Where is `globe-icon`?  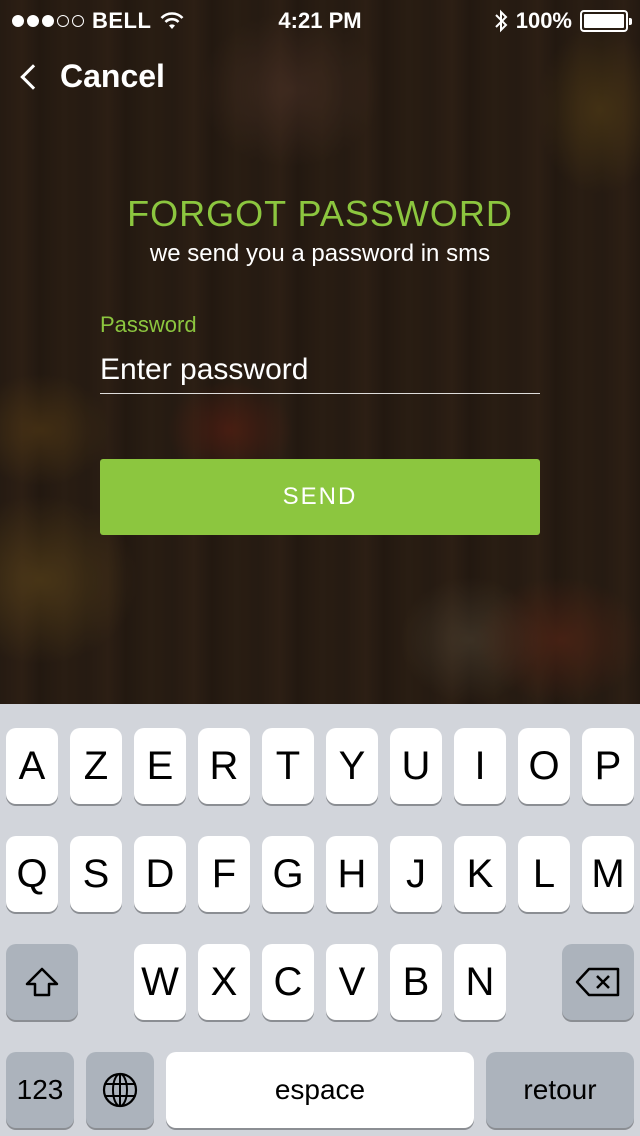 globe-icon is located at coordinates (120, 1090).